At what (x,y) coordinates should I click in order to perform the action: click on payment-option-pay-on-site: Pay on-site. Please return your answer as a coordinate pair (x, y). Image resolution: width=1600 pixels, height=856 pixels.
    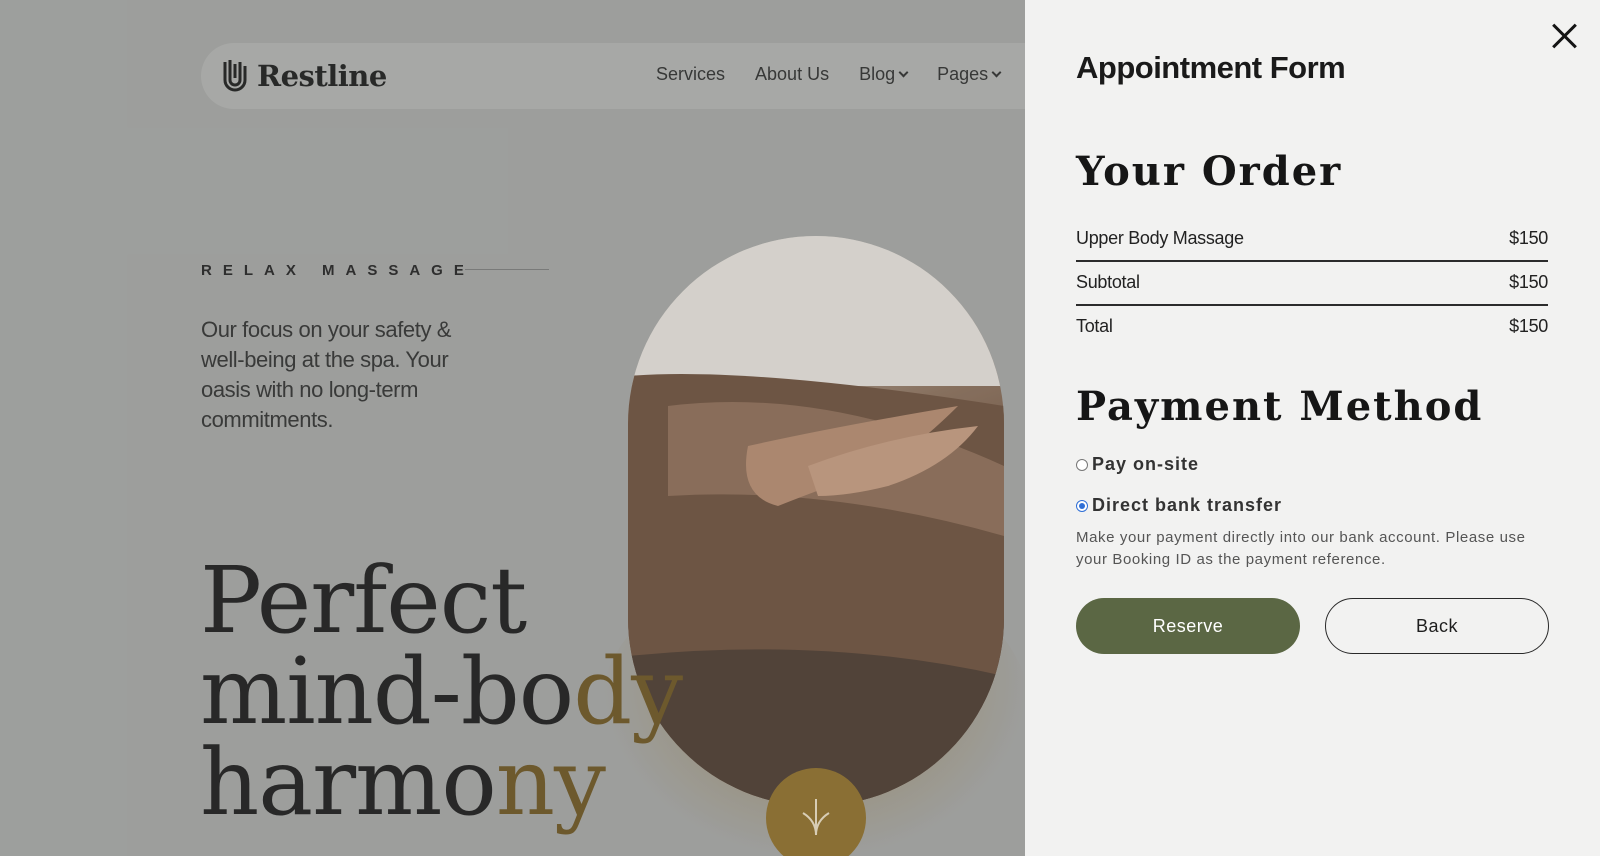
    Looking at the image, I should click on (1137, 464).